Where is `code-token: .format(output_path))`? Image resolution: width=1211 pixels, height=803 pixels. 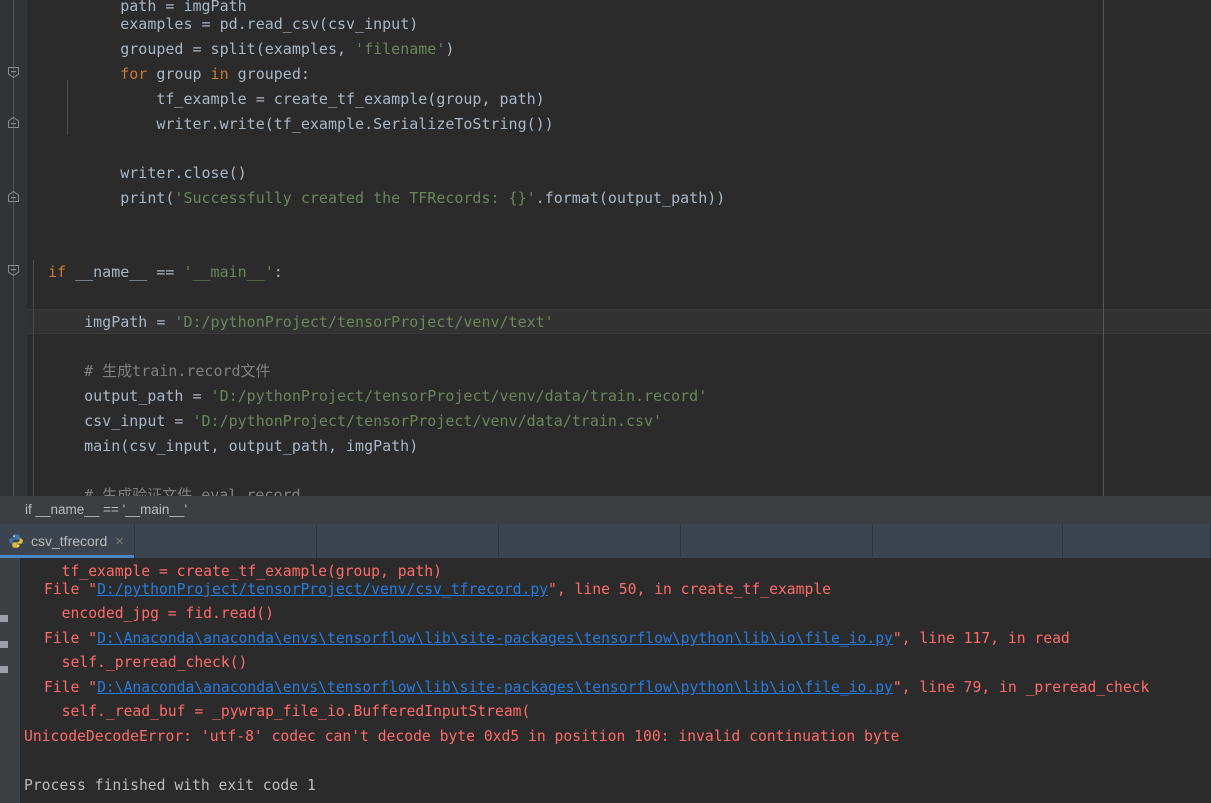 code-token: .format(output_path)) is located at coordinates (630, 198).